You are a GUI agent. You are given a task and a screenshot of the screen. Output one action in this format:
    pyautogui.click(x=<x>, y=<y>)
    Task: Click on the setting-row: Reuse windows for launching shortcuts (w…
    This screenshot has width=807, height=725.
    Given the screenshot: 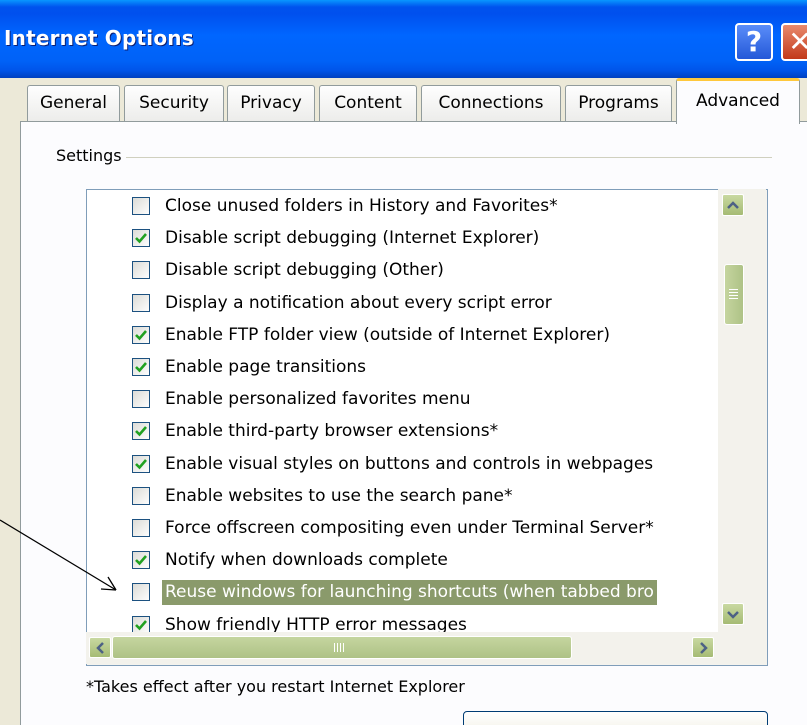 What is the action you would take?
    pyautogui.click(x=407, y=593)
    